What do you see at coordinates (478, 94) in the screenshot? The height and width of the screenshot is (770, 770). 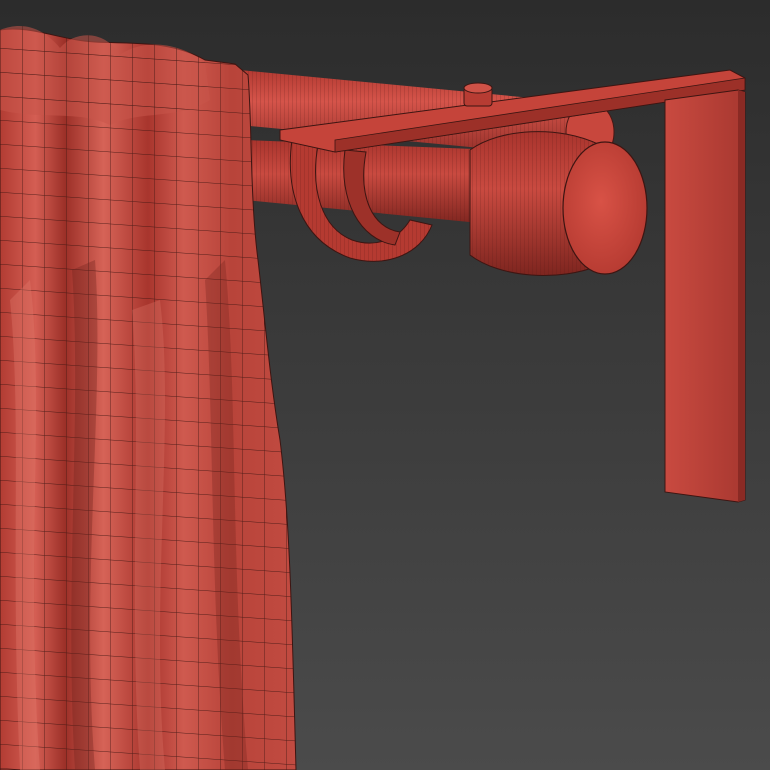 I see `bracket-screw` at bounding box center [478, 94].